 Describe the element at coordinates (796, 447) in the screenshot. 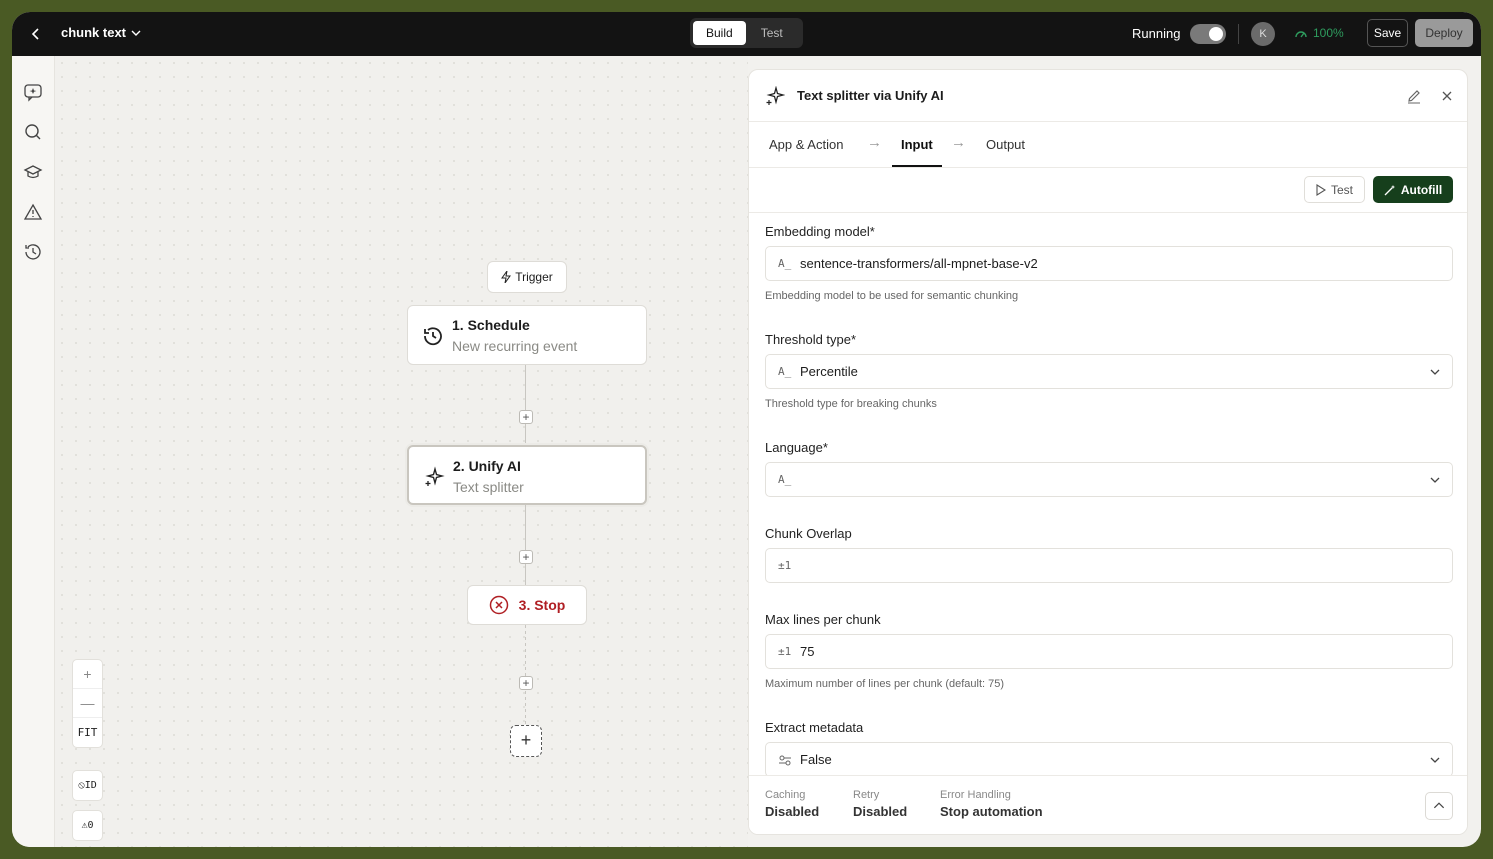

I see `language-label: Language*` at that location.